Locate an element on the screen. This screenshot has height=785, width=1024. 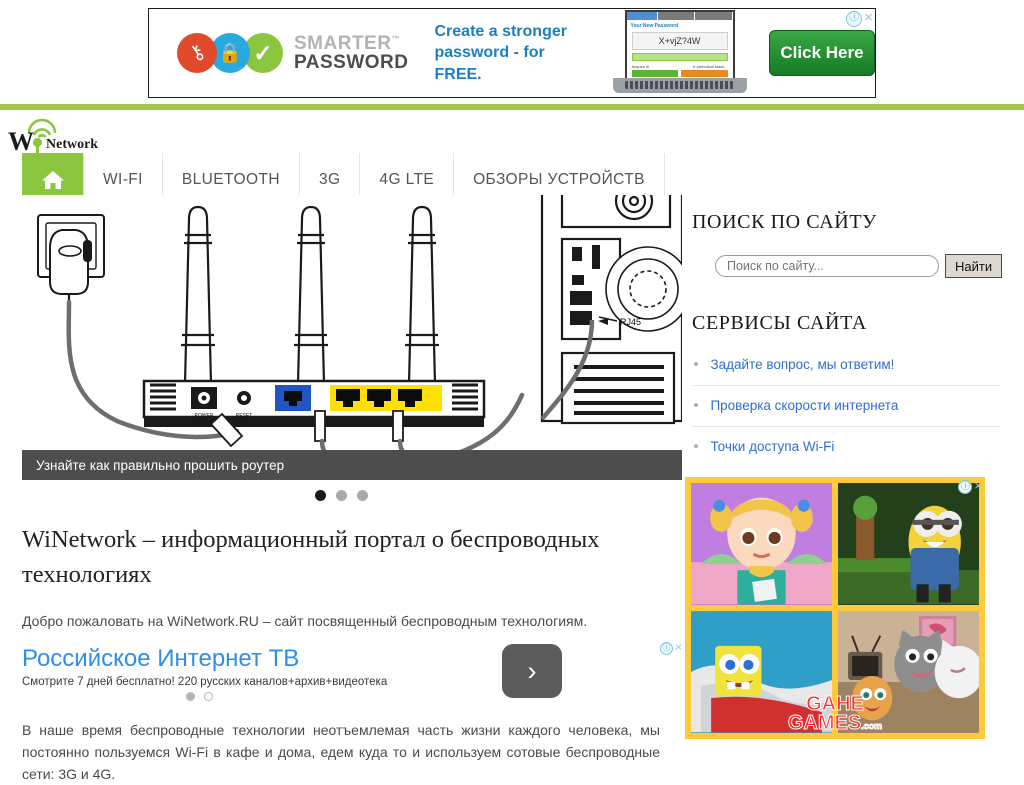
ad-brand-line1: SMARTER is located at coordinates (343, 43).